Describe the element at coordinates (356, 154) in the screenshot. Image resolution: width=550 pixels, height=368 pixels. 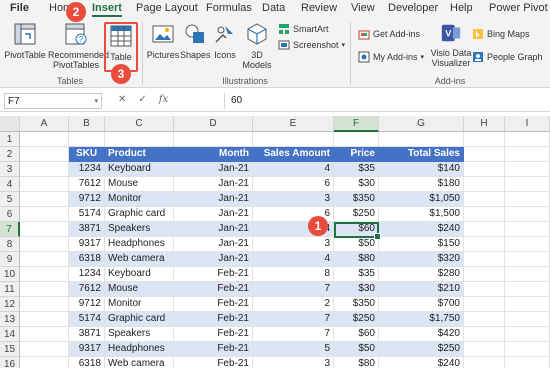
I see `table-header-price: Price` at that location.